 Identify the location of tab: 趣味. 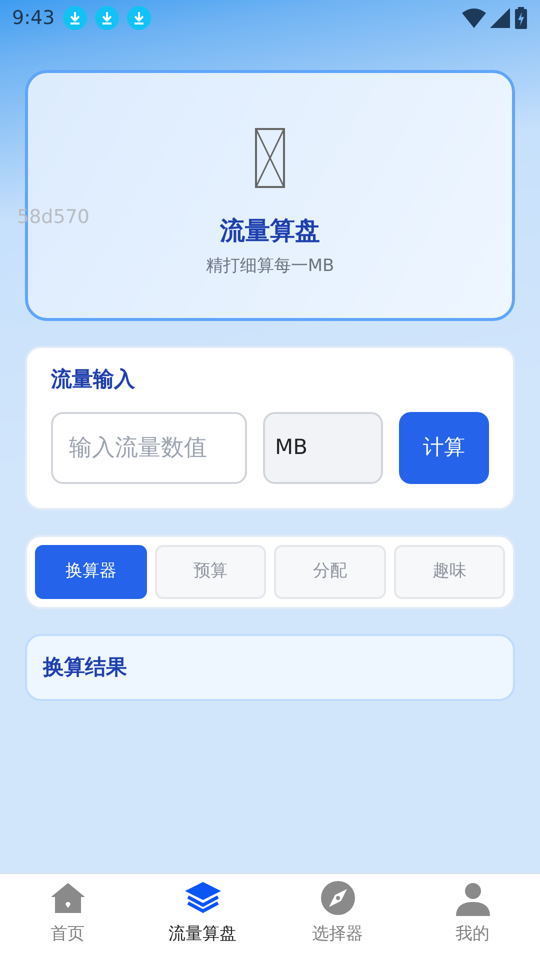
(449, 571).